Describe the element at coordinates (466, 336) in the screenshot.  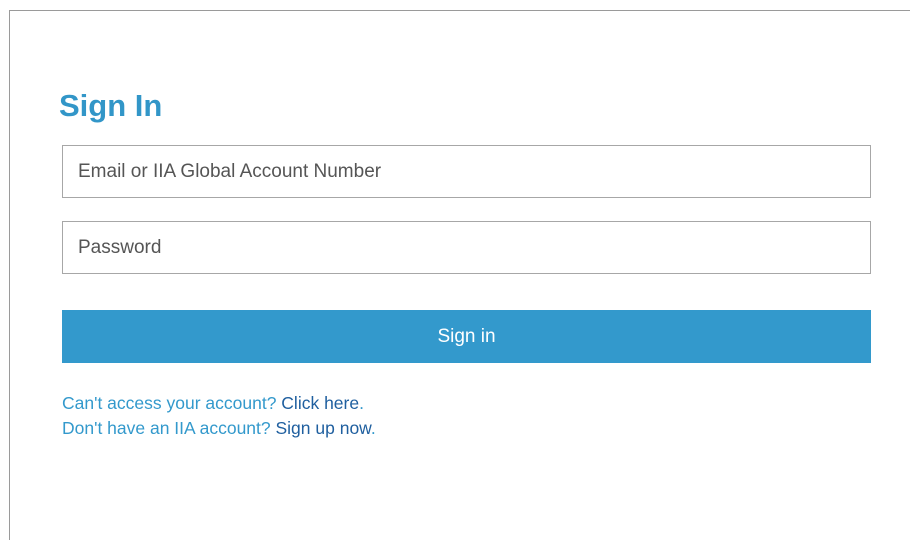
I see `sign-in-button: Sign in` at that location.